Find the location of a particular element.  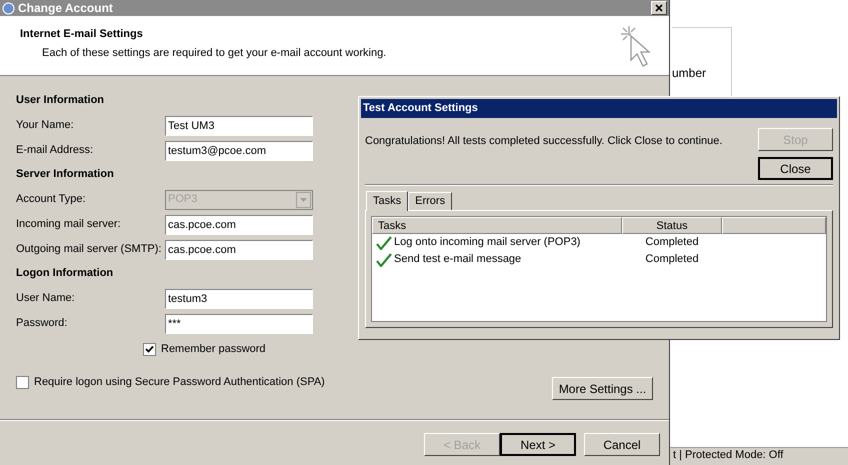

field-label: Incoming mail server: is located at coordinates (69, 224).